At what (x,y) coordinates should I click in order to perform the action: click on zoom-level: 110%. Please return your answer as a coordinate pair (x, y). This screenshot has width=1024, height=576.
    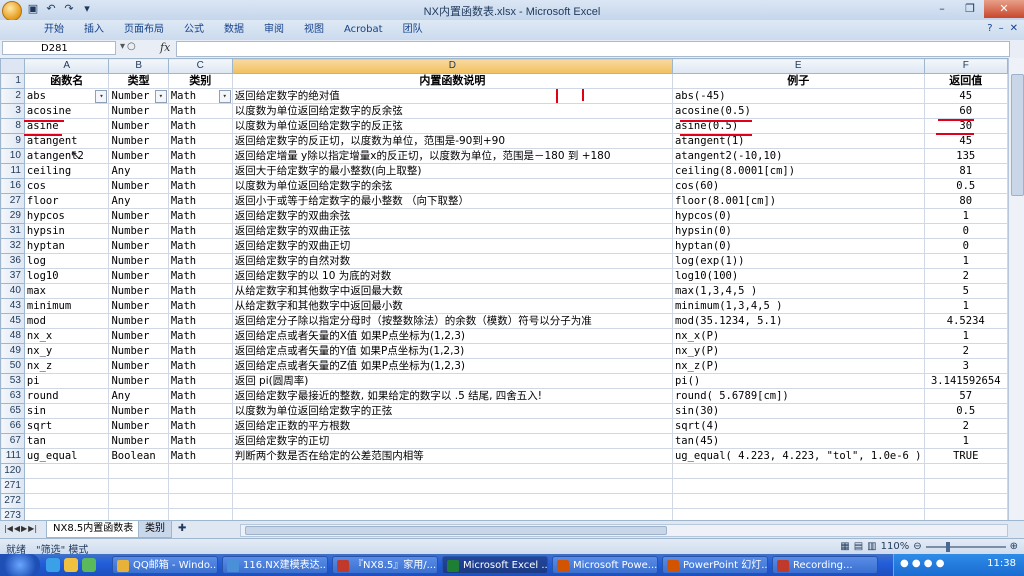
    Looking at the image, I should click on (895, 546).